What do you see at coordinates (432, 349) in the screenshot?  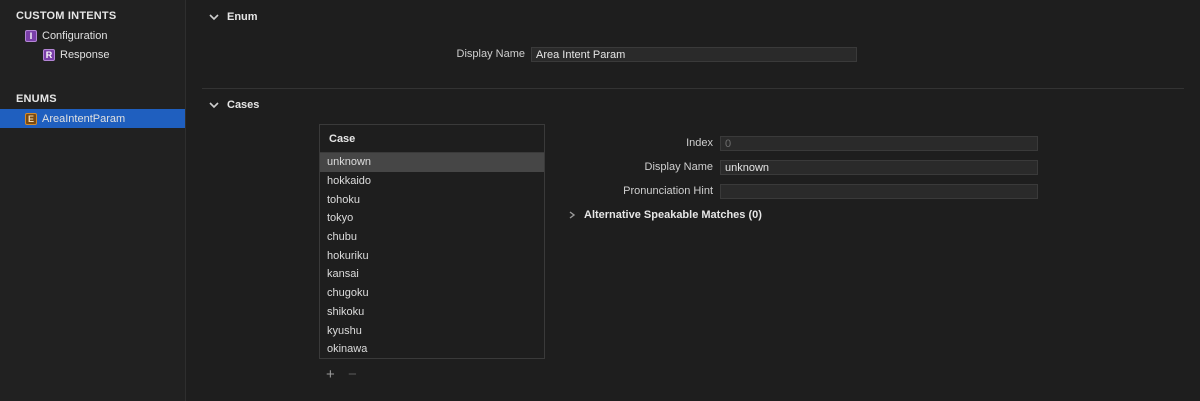 I see `table-row: okinawa` at bounding box center [432, 349].